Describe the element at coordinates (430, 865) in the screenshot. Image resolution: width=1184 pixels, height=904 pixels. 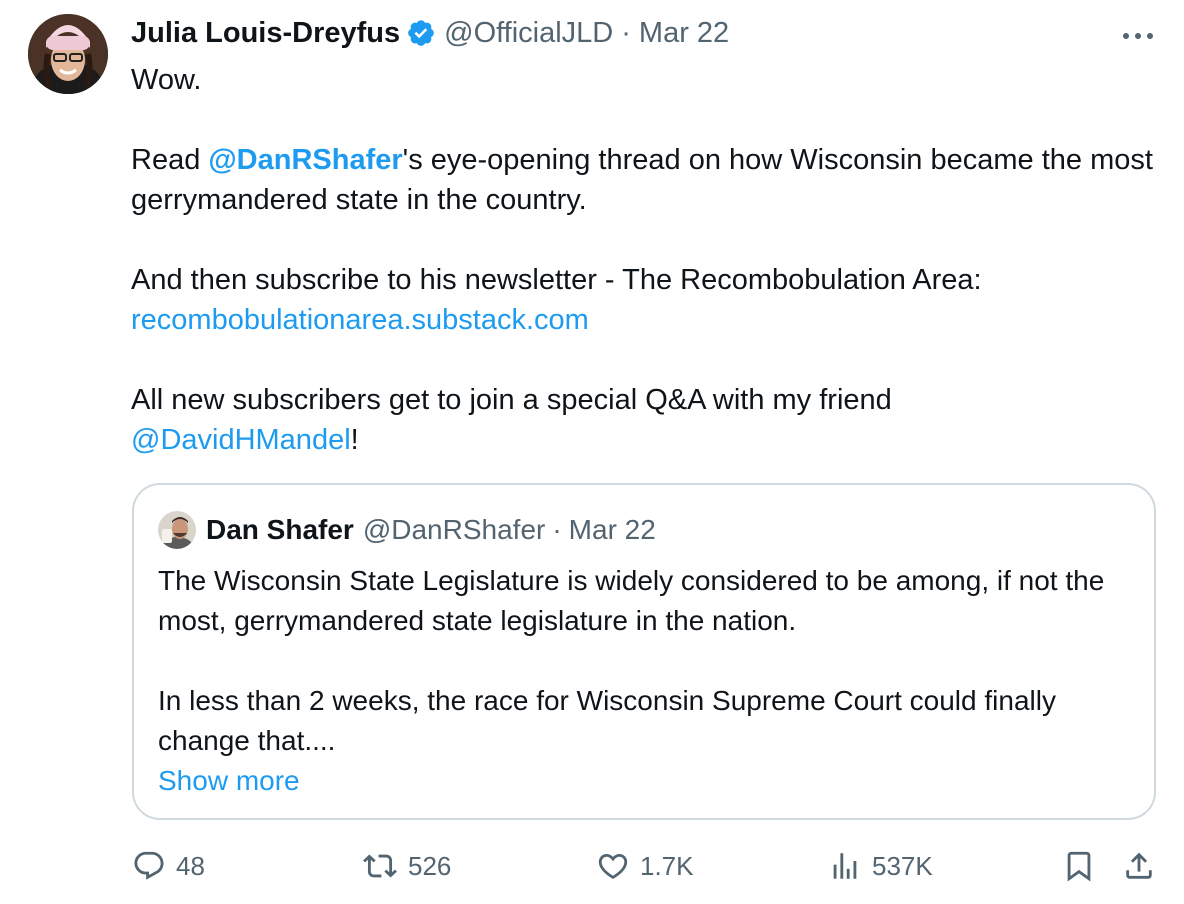
I see `repost-count: 526` at that location.